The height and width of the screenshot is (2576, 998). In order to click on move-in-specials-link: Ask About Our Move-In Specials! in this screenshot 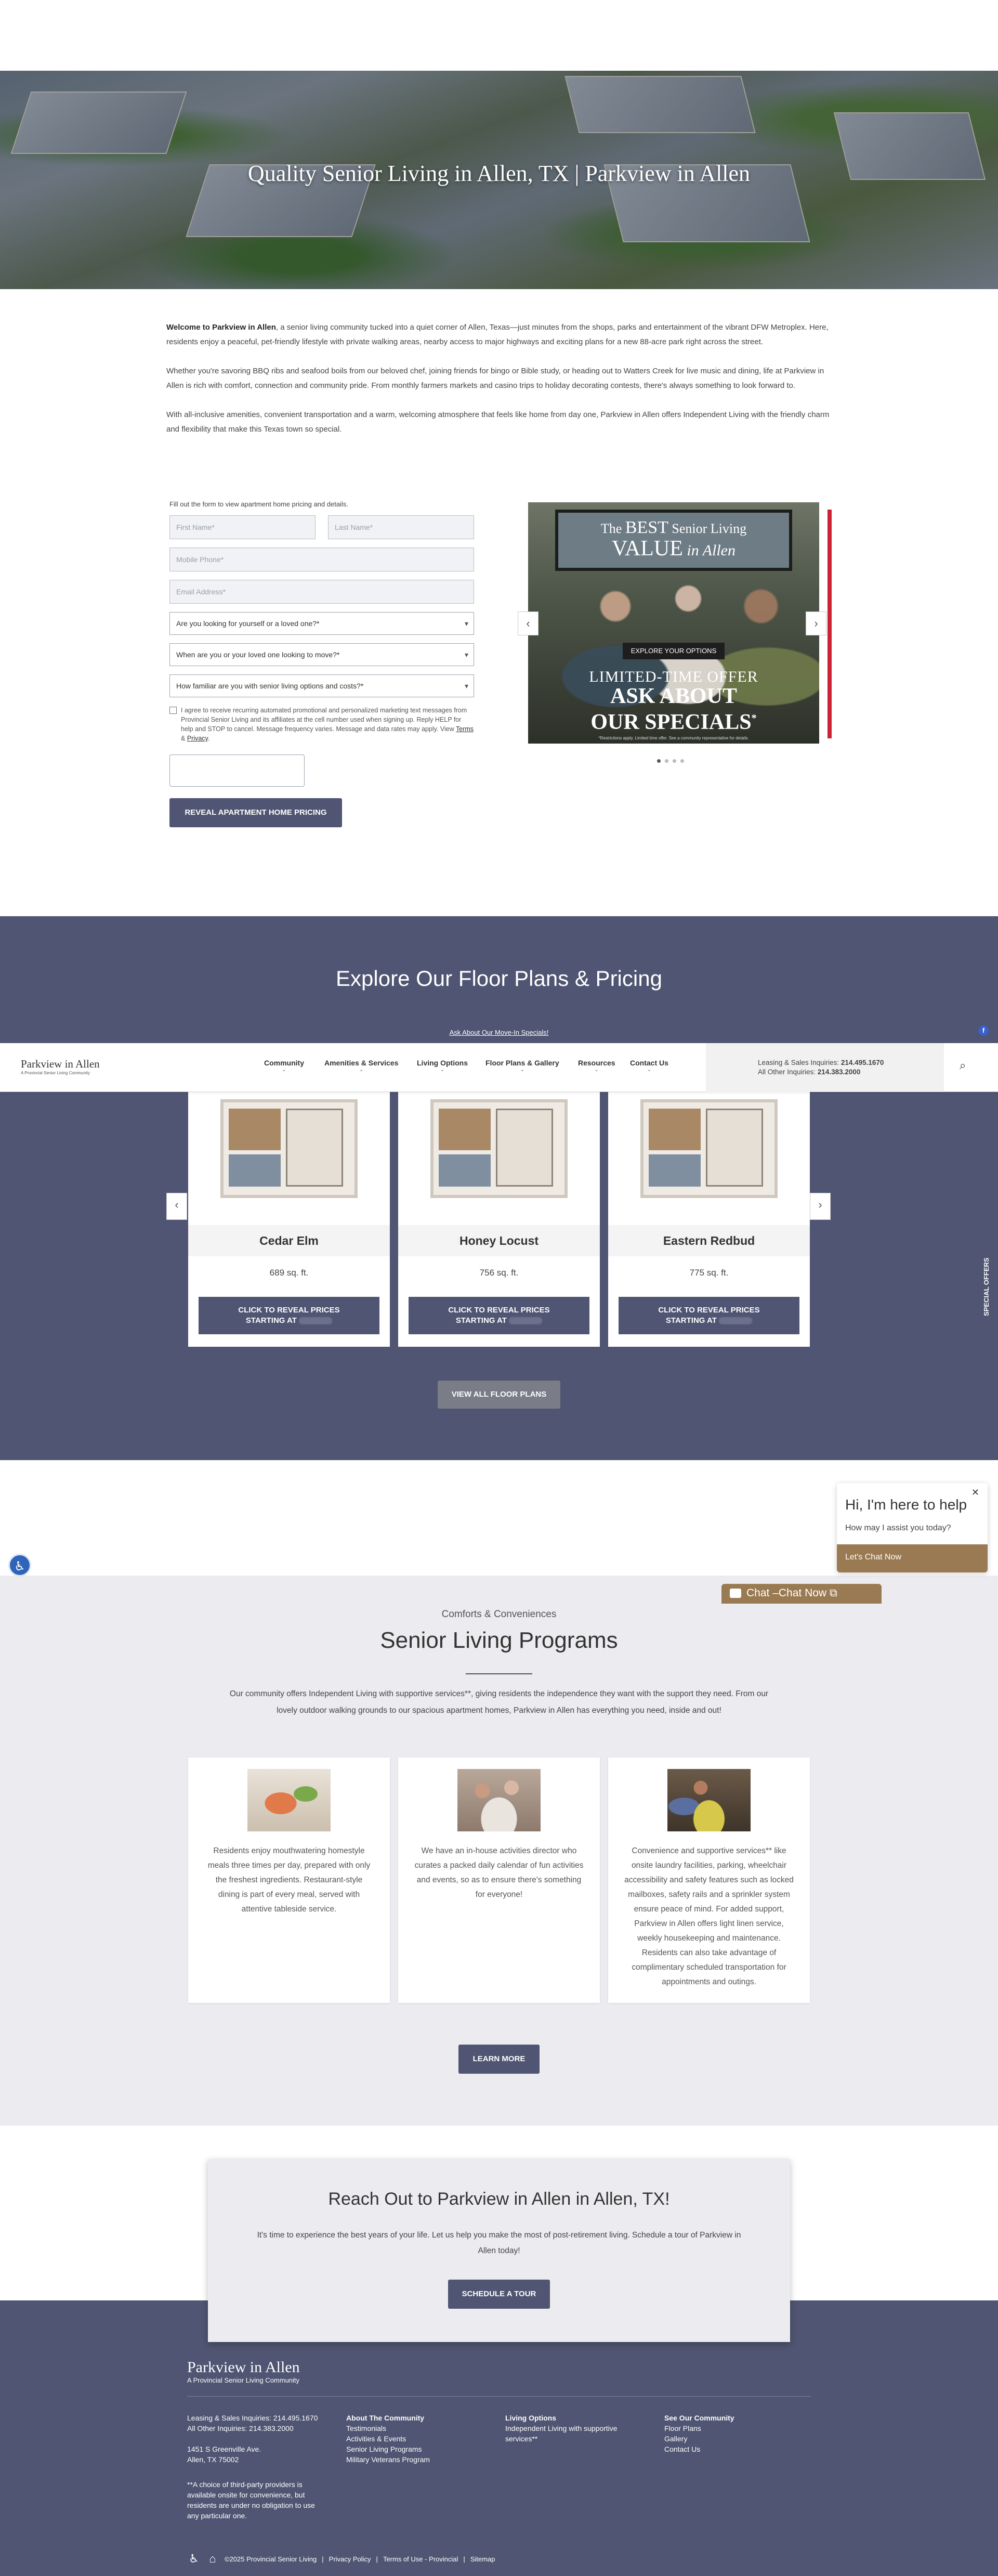, I will do `click(499, 1032)`.